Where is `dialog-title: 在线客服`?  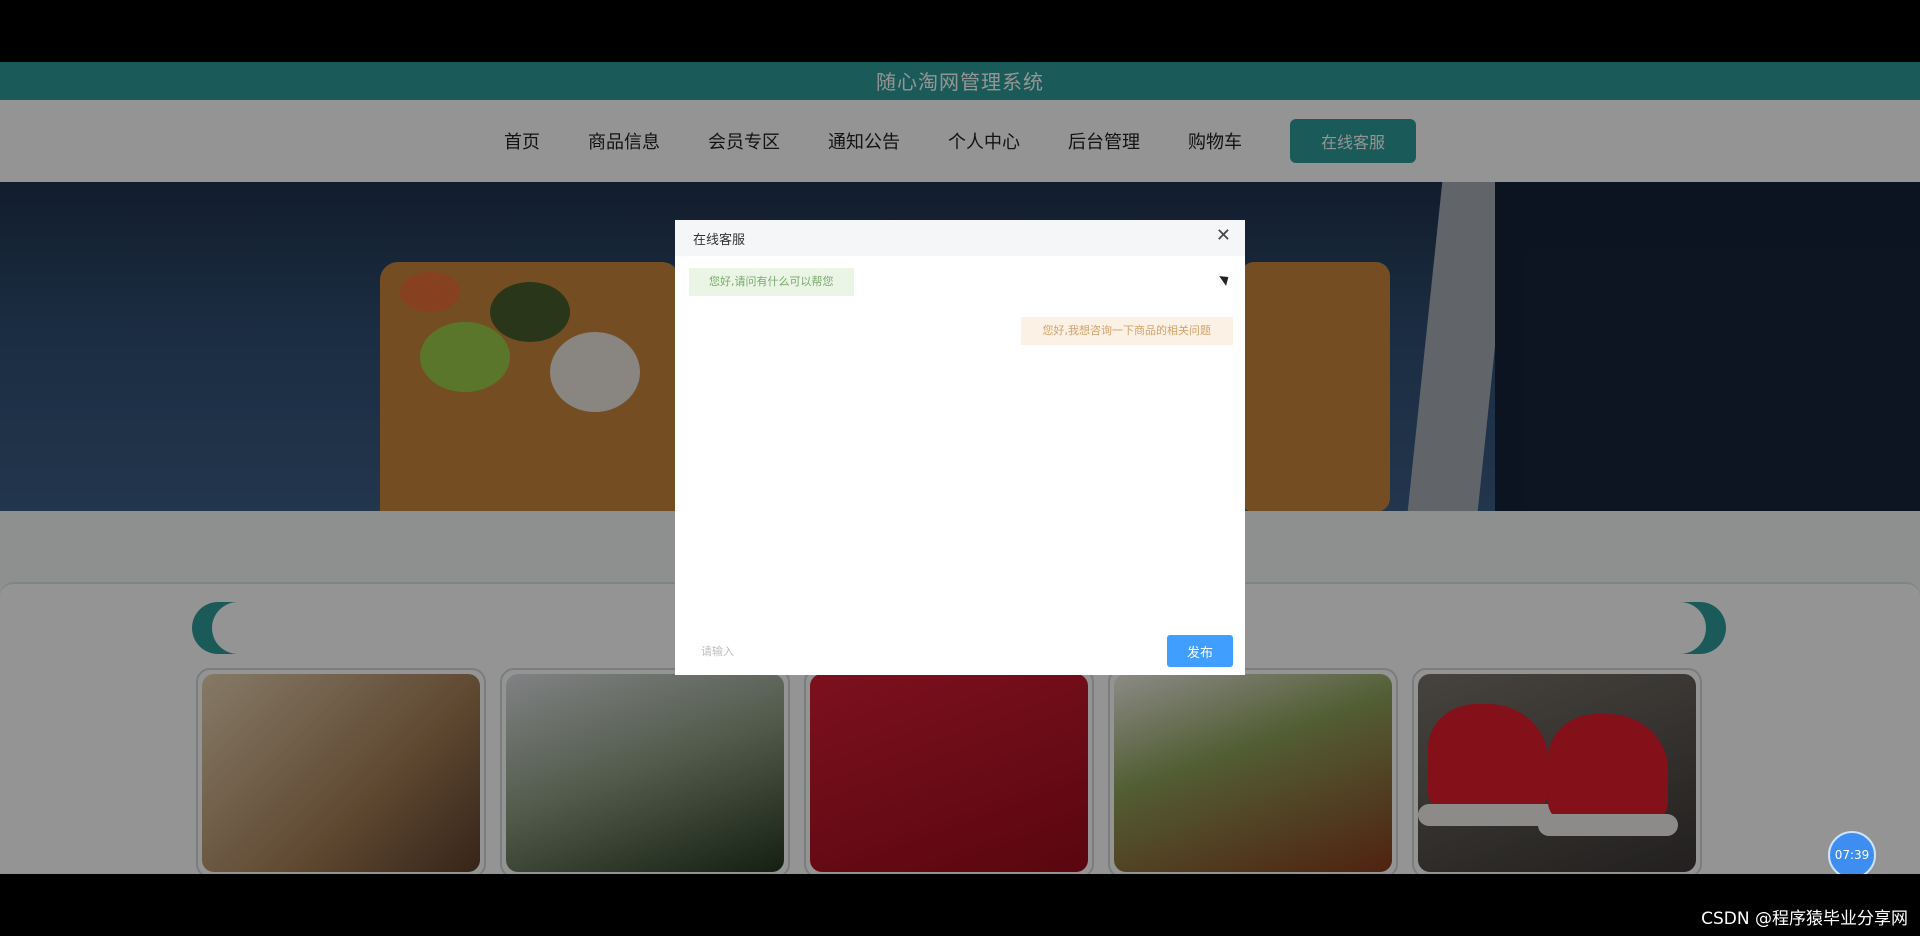 dialog-title: 在线客服 is located at coordinates (719, 240).